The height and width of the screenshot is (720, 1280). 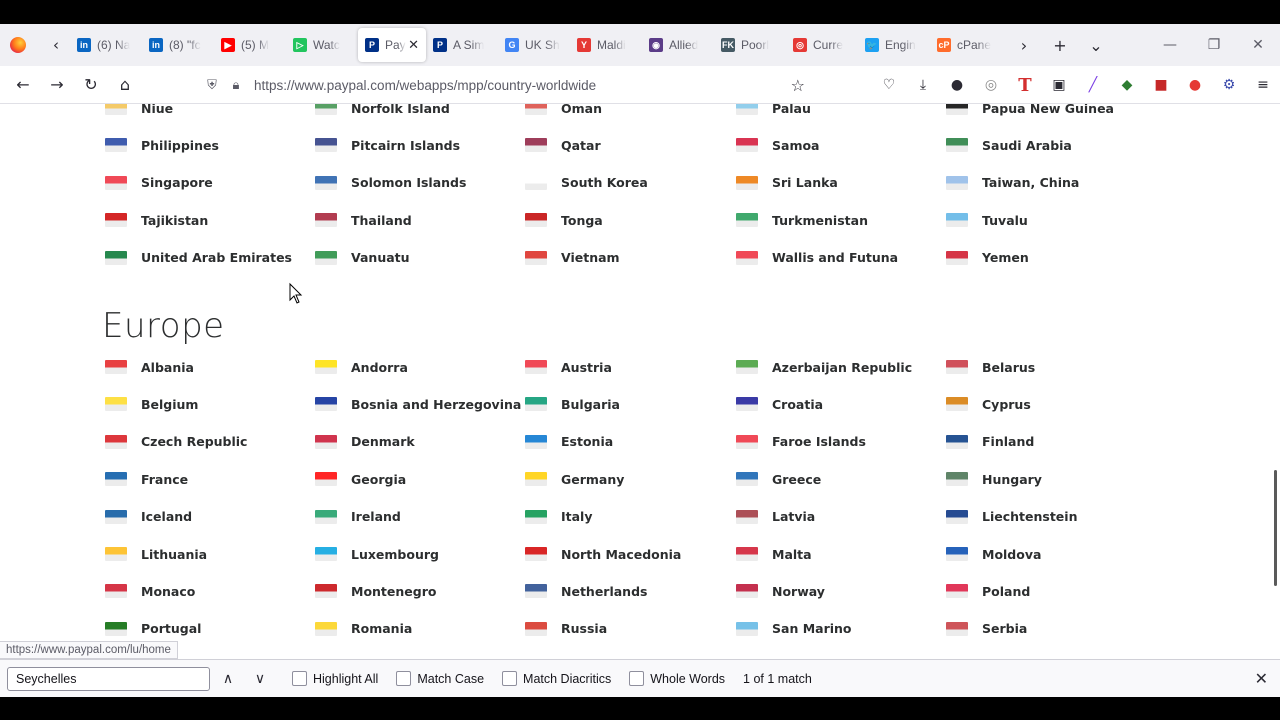 What do you see at coordinates (750, 45) in the screenshot?
I see `tab: FK Poorl` at bounding box center [750, 45].